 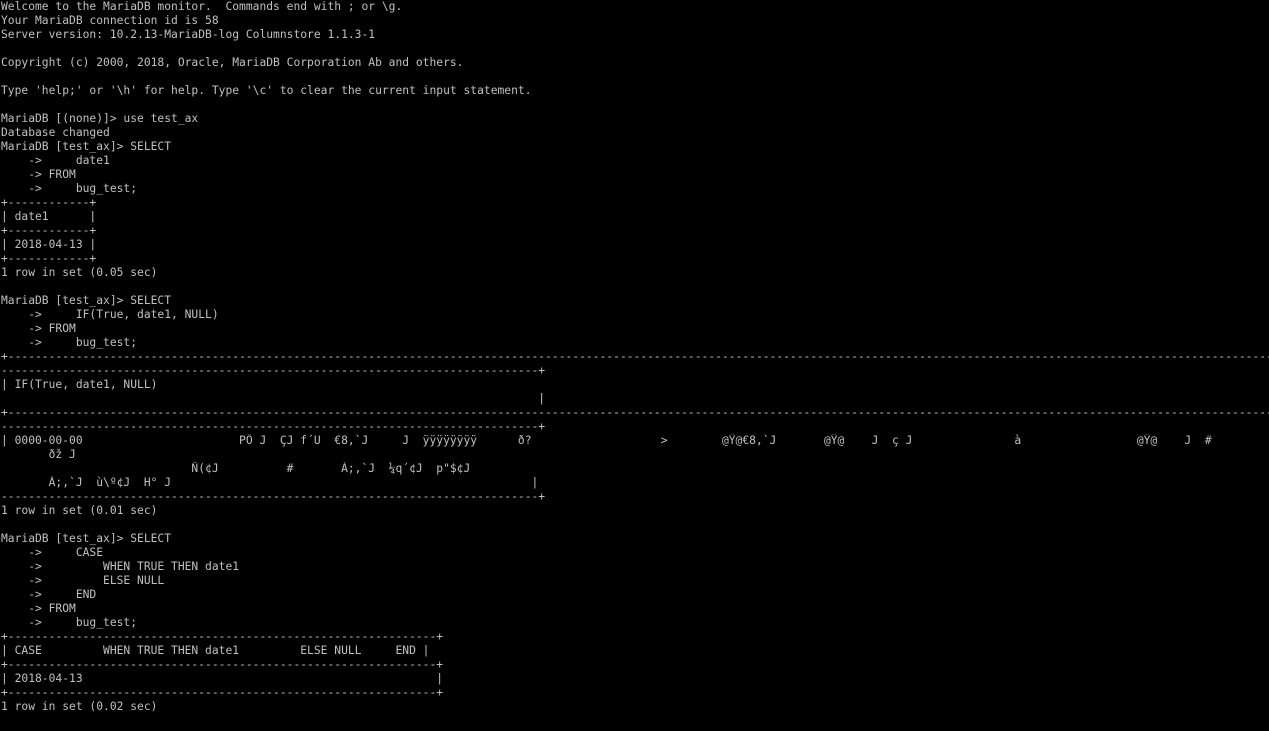 I want to click on terminal-line: -> ELSE NULL, so click(x=83, y=580).